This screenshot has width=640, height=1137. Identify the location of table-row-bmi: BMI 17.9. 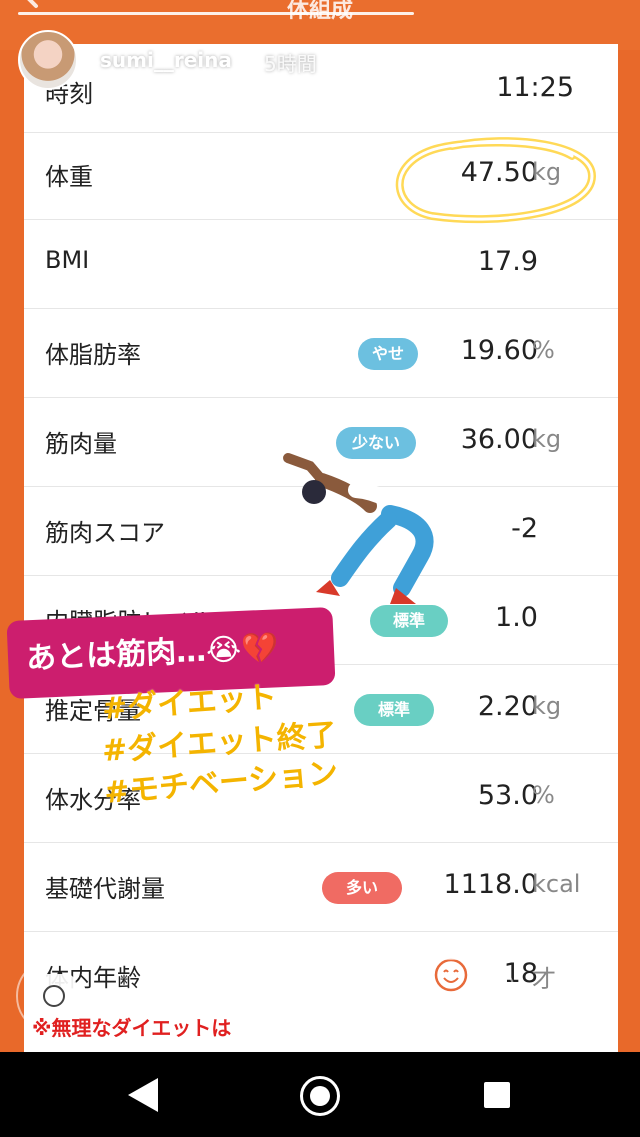
(321, 264).